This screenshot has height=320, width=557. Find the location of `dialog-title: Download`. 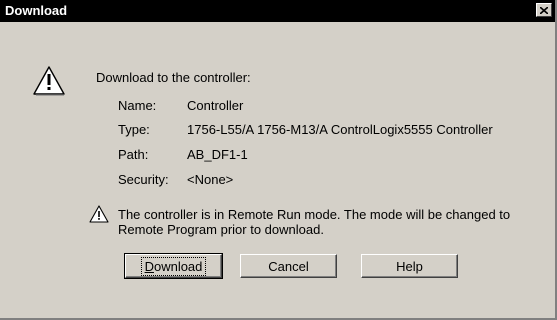

dialog-title: Download is located at coordinates (36, 10).